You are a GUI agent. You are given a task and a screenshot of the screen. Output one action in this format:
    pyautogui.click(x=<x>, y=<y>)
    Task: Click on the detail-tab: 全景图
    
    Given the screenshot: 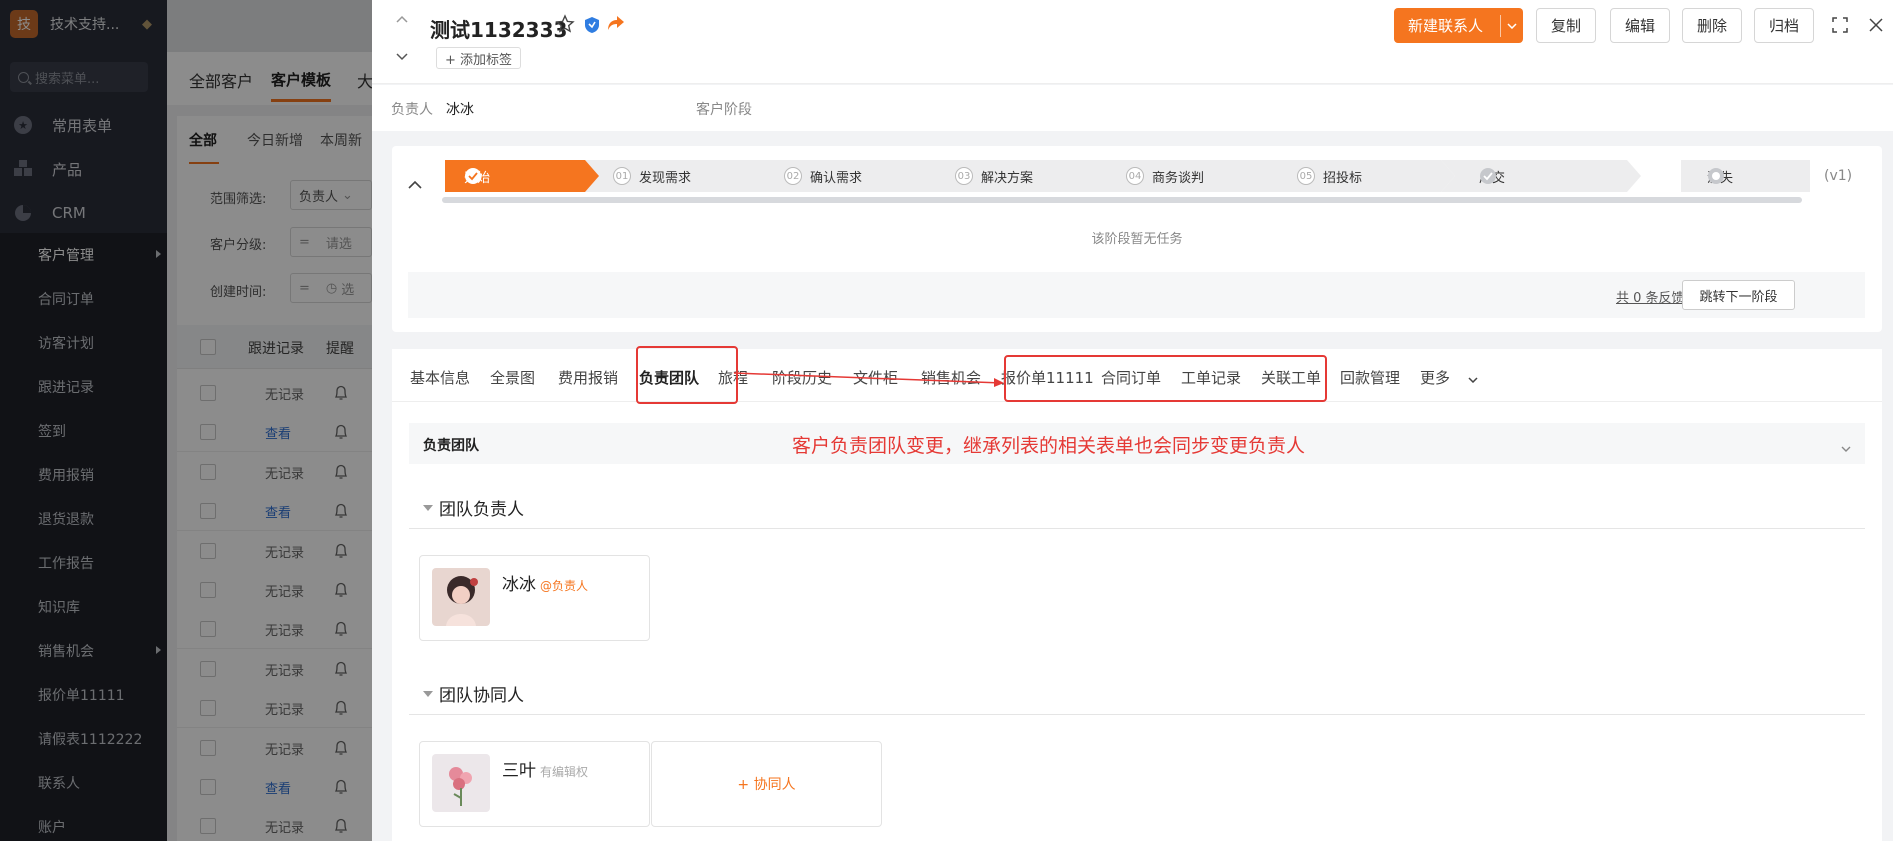 What is the action you would take?
    pyautogui.click(x=512, y=377)
    